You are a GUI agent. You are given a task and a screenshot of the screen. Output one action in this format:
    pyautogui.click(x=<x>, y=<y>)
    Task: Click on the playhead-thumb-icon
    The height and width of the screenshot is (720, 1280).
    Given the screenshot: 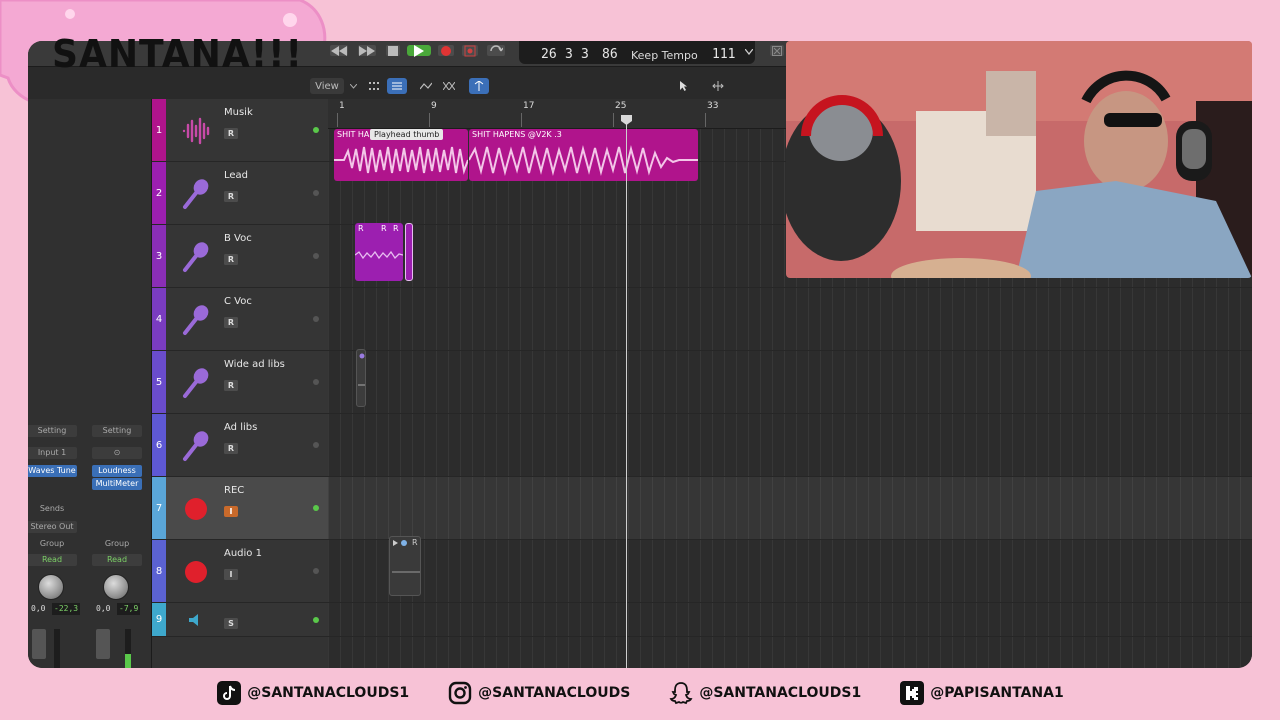 What is the action you would take?
    pyautogui.click(x=626, y=120)
    